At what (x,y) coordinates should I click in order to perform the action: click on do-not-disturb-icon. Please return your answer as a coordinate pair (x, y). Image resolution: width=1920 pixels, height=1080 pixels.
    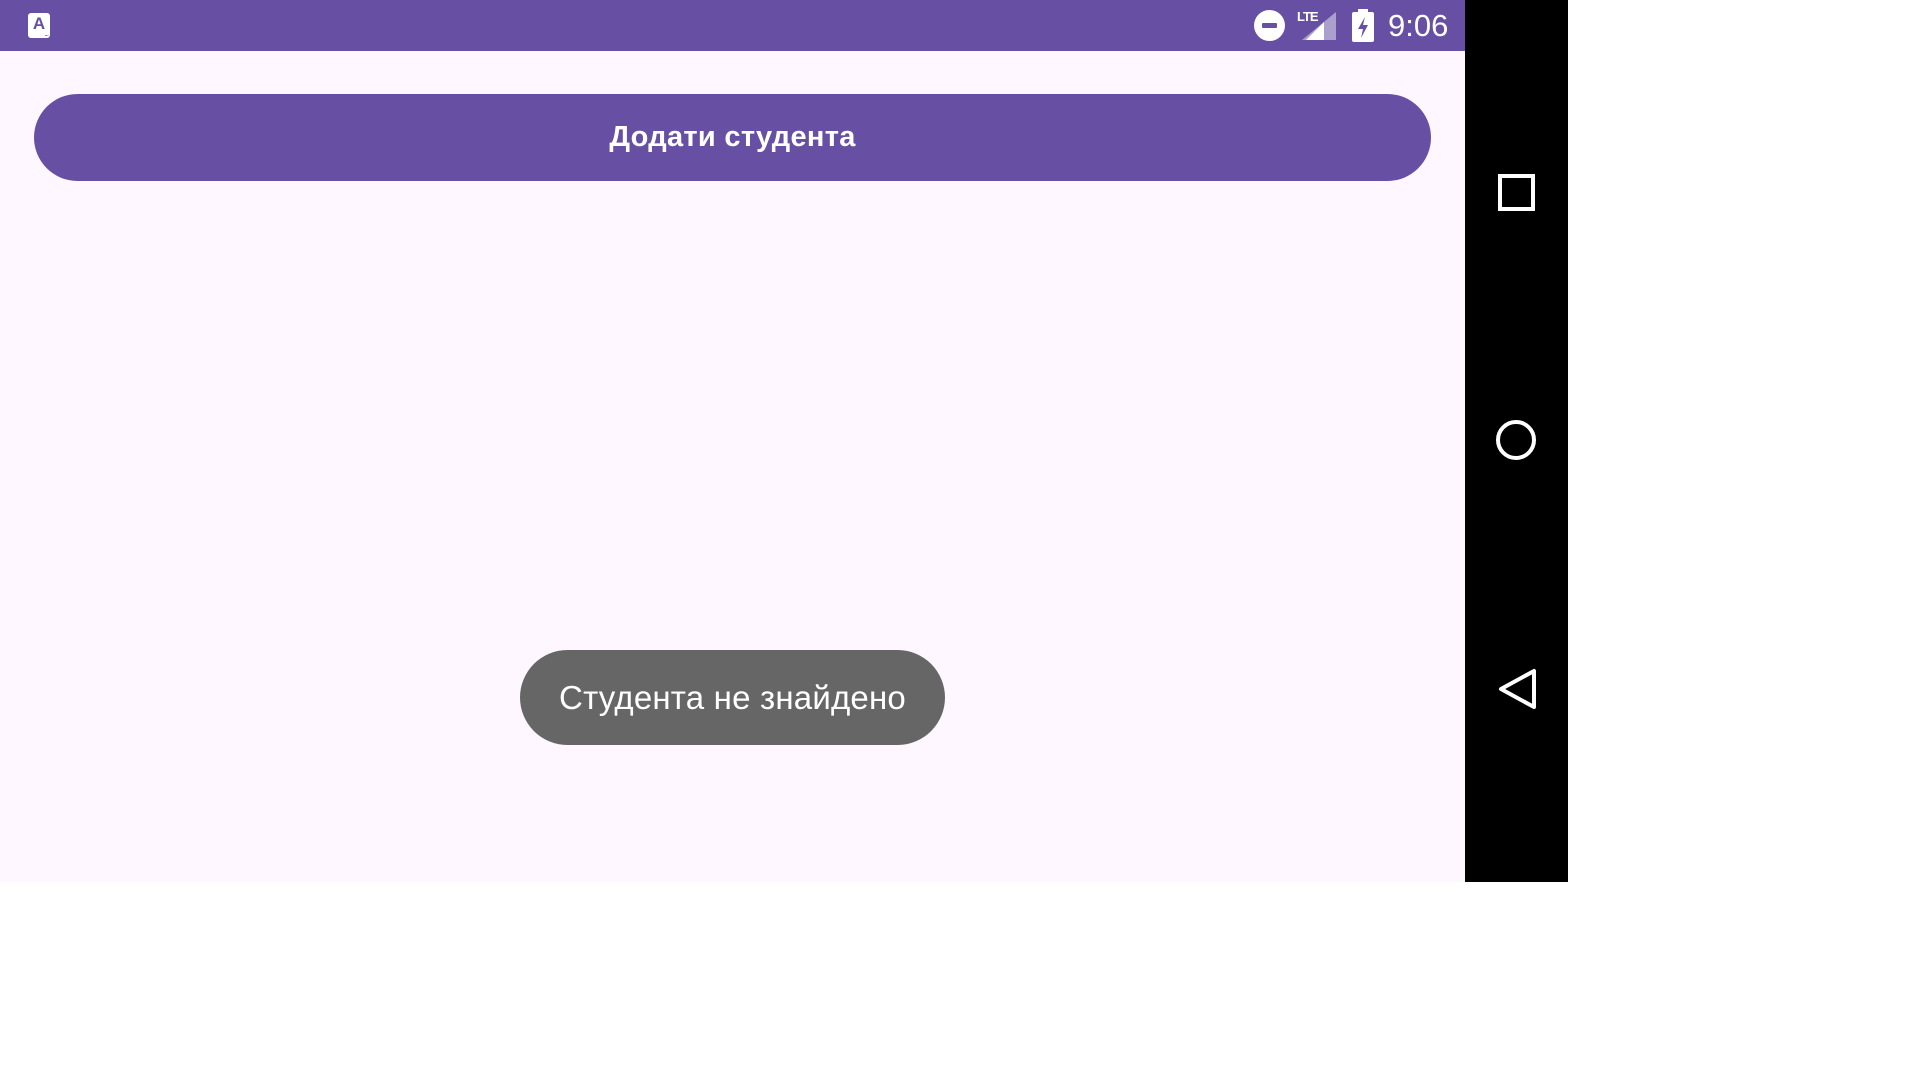
    Looking at the image, I should click on (1269, 25).